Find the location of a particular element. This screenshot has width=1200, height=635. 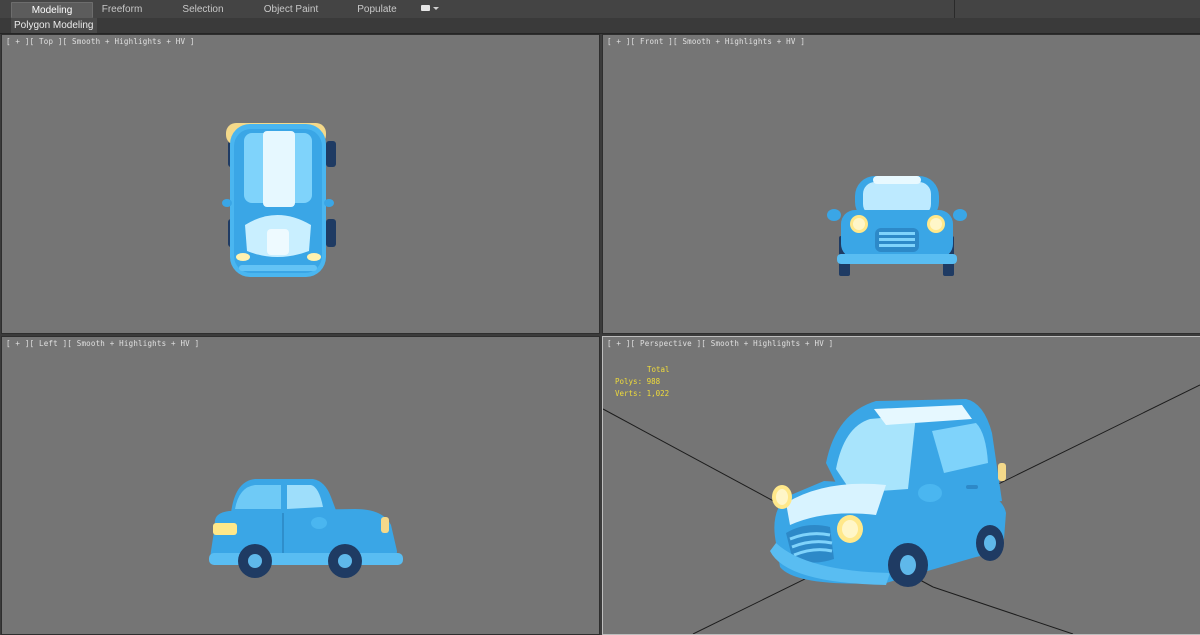

car-model-front-view is located at coordinates (897, 228).